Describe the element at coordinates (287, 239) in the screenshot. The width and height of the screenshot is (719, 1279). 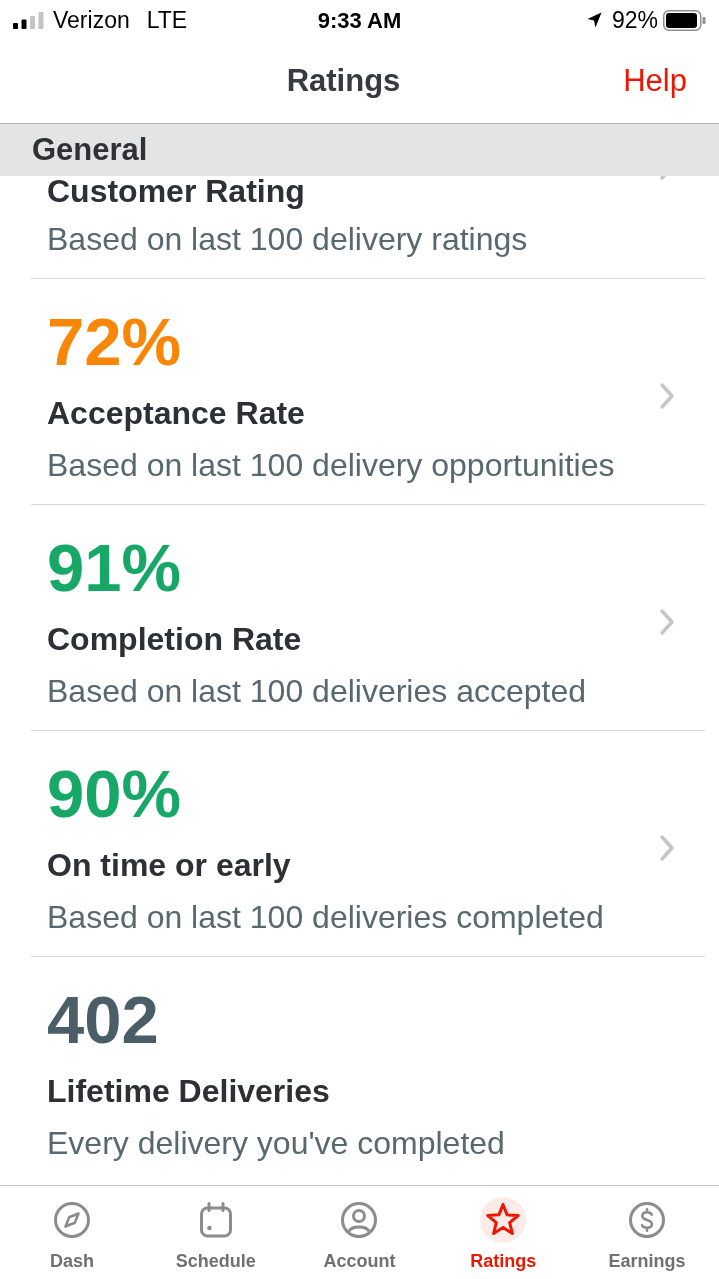
I see `metric-description: Based on last 100 delivery ratings` at that location.